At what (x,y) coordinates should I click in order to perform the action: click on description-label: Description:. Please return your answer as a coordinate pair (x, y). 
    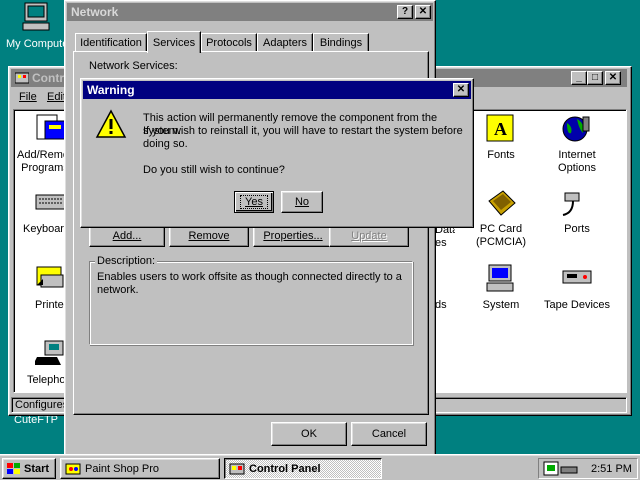
    Looking at the image, I should click on (126, 261).